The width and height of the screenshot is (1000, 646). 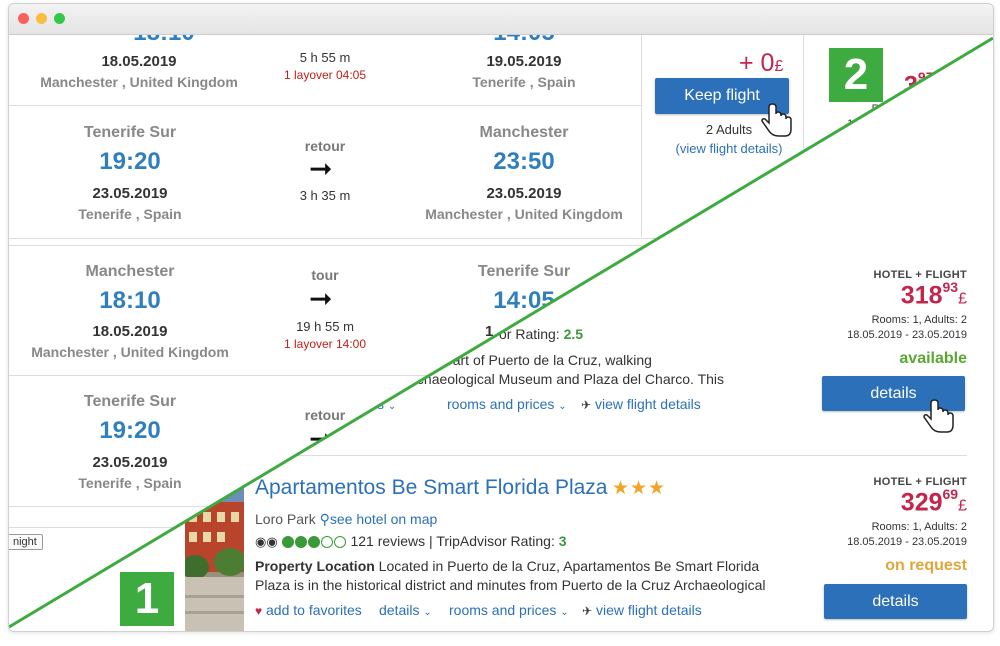 I want to click on return-direction-label: retour, so click(x=325, y=146).